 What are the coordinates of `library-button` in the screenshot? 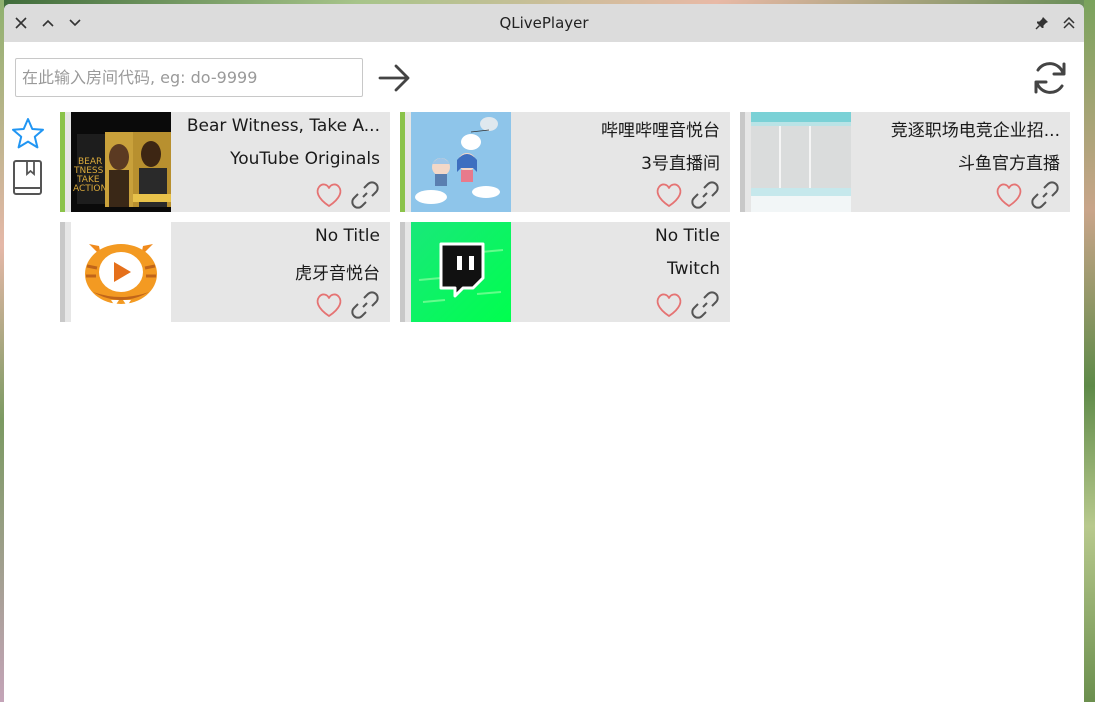 It's located at (28, 178).